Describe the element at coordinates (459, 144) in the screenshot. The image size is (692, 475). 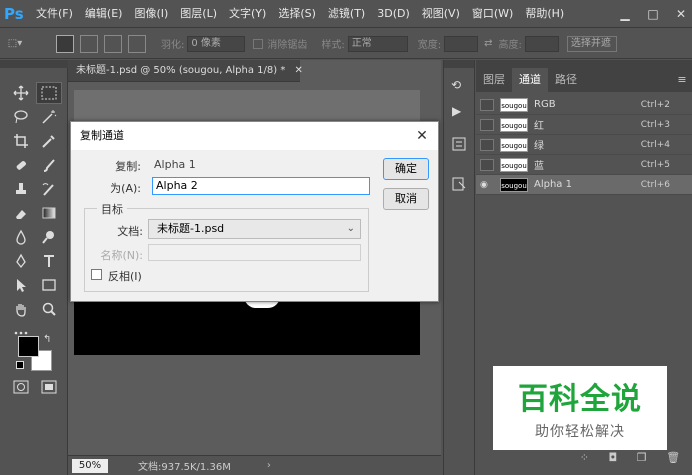
I see `properties-panel-icon` at that location.